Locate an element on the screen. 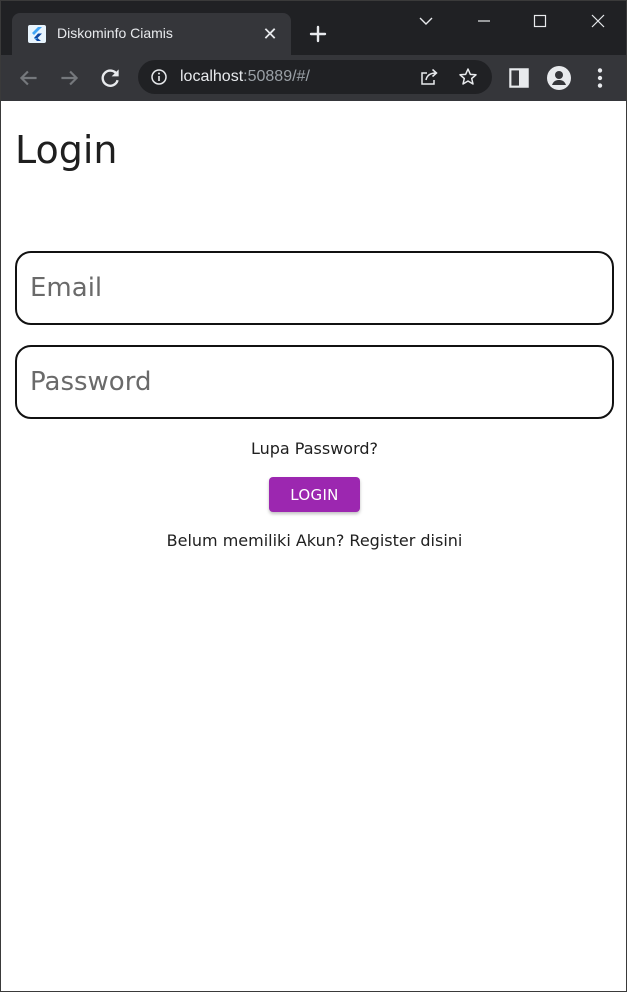 The height and width of the screenshot is (992, 627). tab-title: Diskominfo Ciamis is located at coordinates (115, 33).